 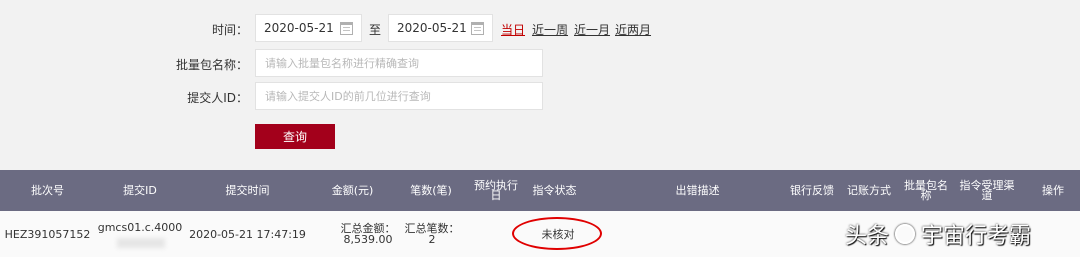 I want to click on col-error-desc: 出错描述, so click(x=697, y=190).